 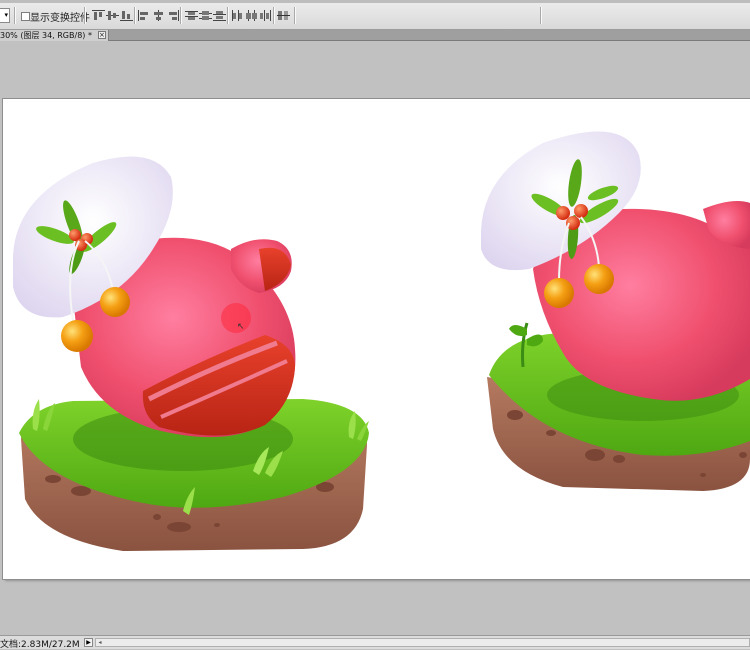 What do you see at coordinates (251, 15) in the screenshot?
I see `distribute-hcenter-icon` at bounding box center [251, 15].